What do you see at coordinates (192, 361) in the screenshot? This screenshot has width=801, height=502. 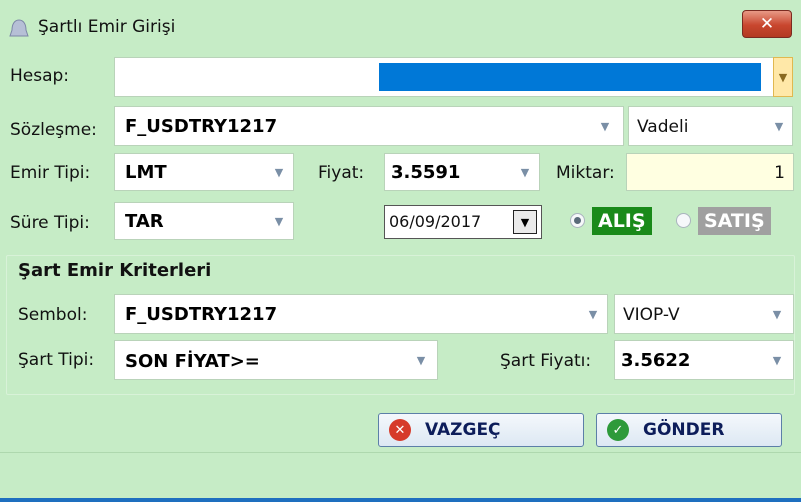 I see `sart-tipi-value: SON FİYAT>=` at bounding box center [192, 361].